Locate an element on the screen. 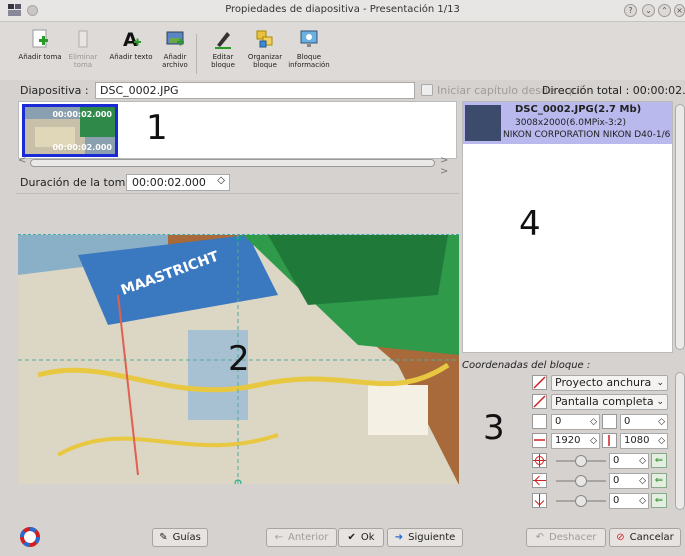 This screenshot has width=685, height=556. shot-duration-label: Duración de la toma : is located at coordinates (80, 182).